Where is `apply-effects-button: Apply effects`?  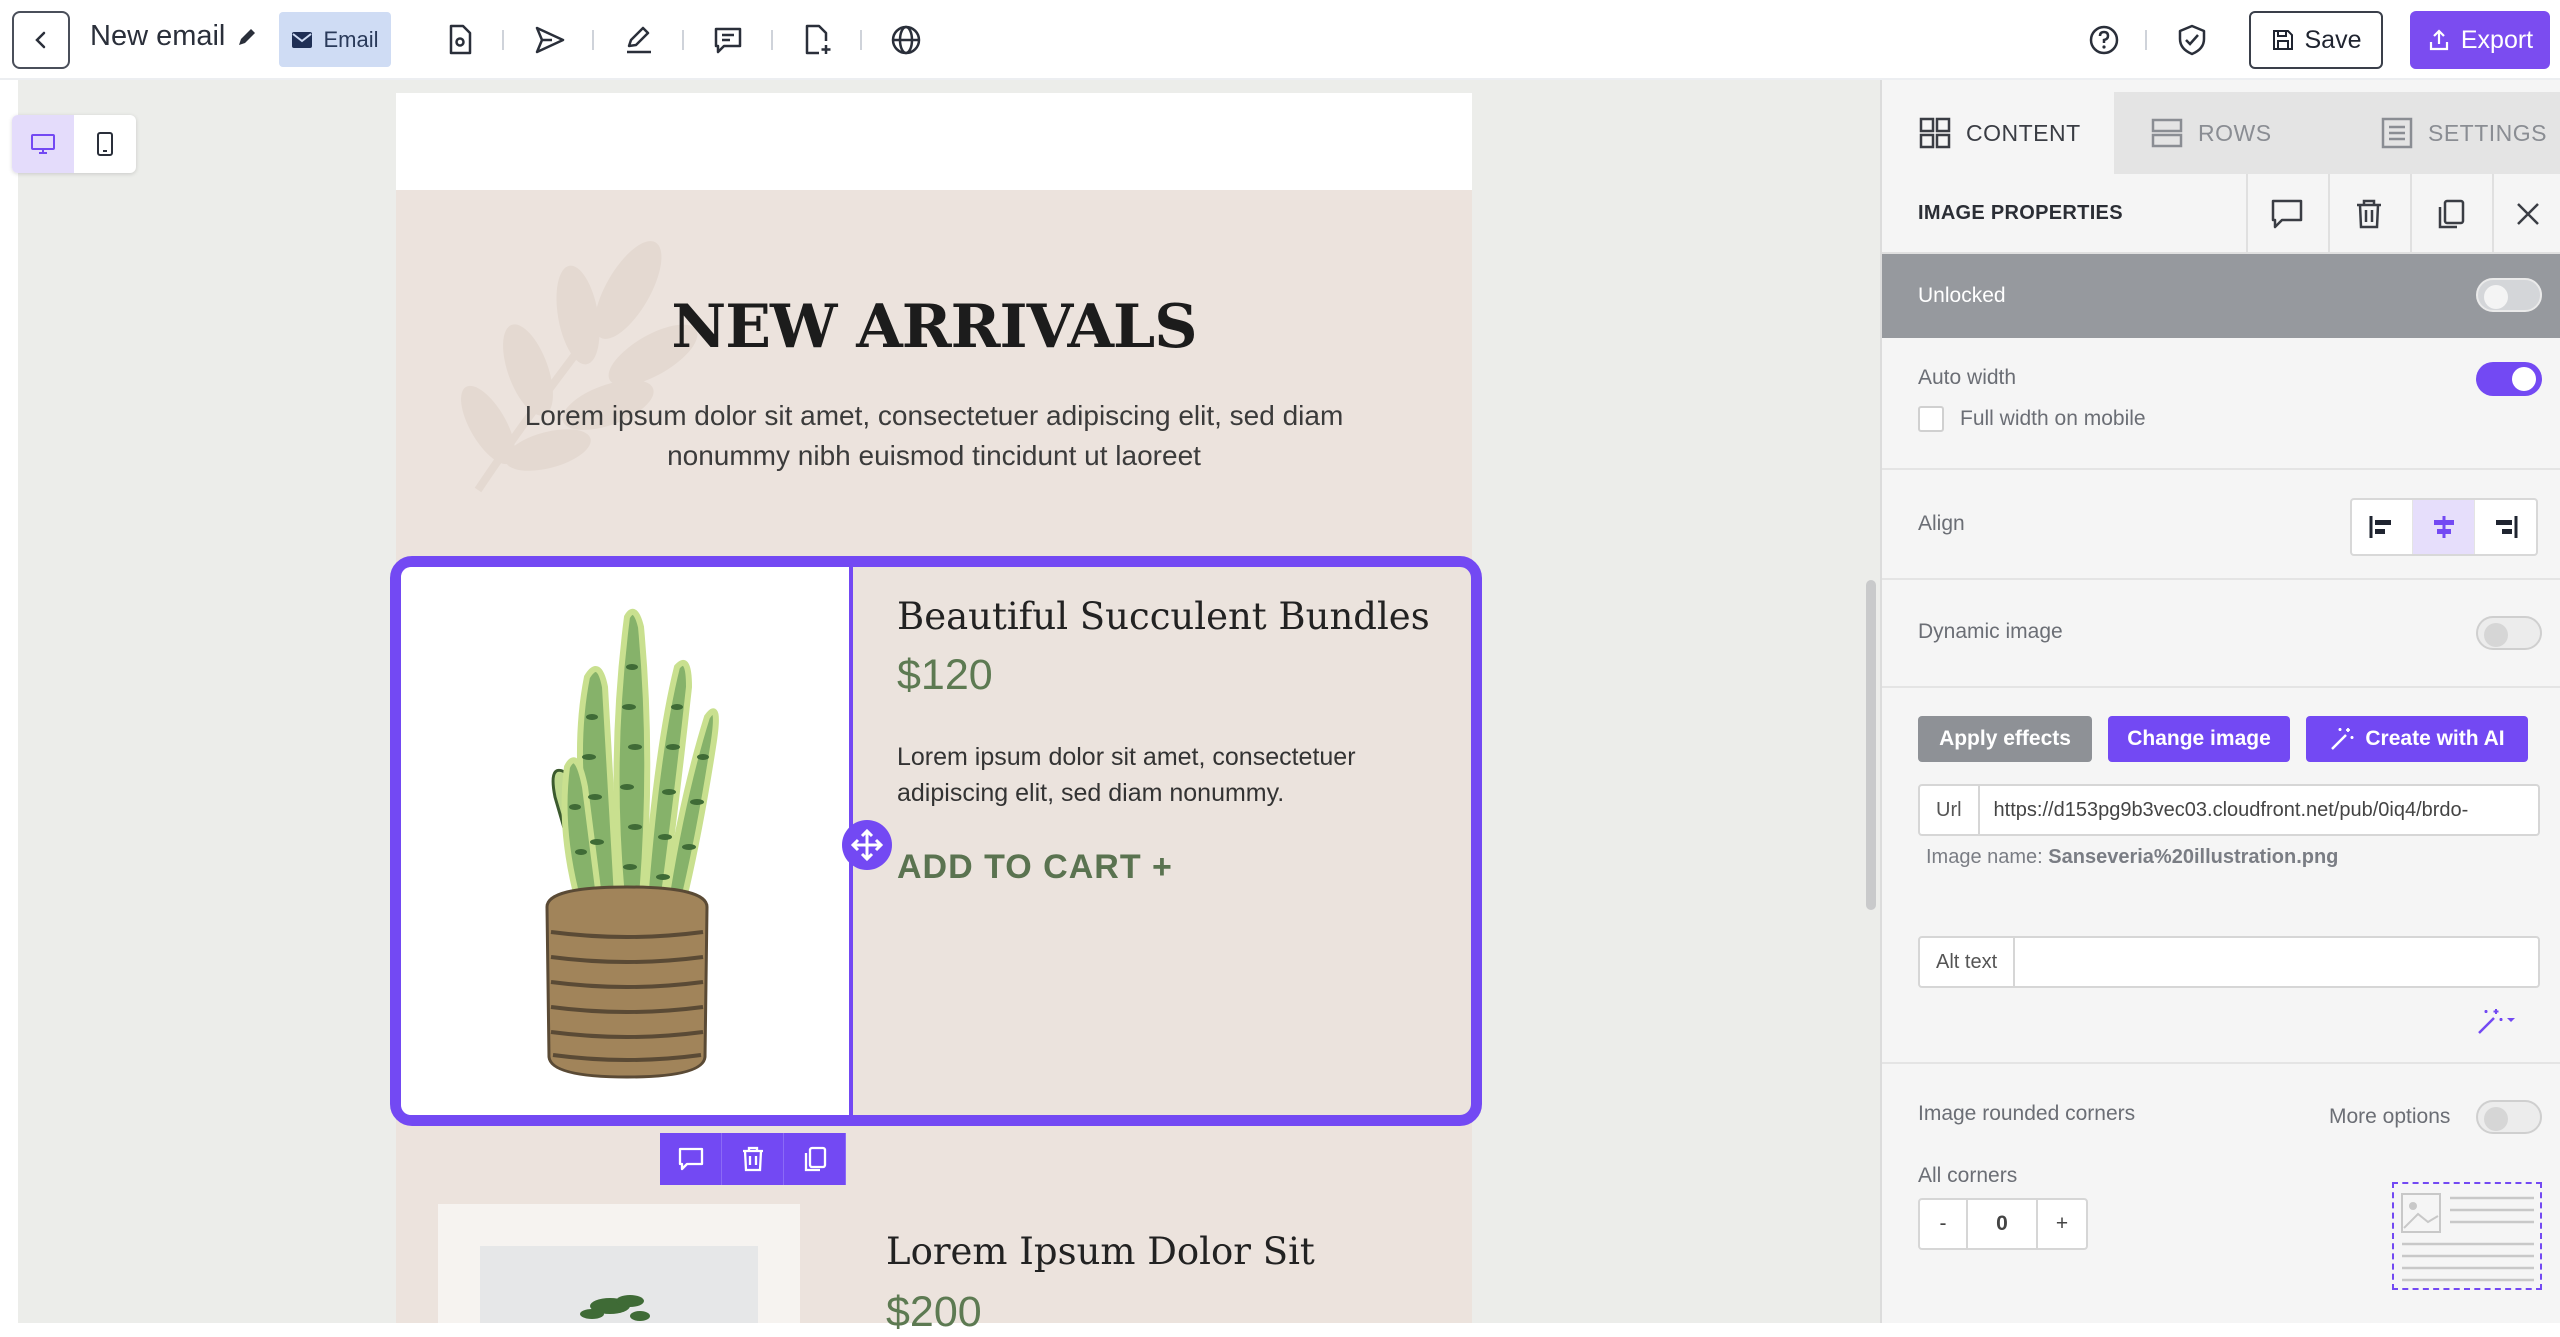
apply-effects-button: Apply effects is located at coordinates (2005, 739).